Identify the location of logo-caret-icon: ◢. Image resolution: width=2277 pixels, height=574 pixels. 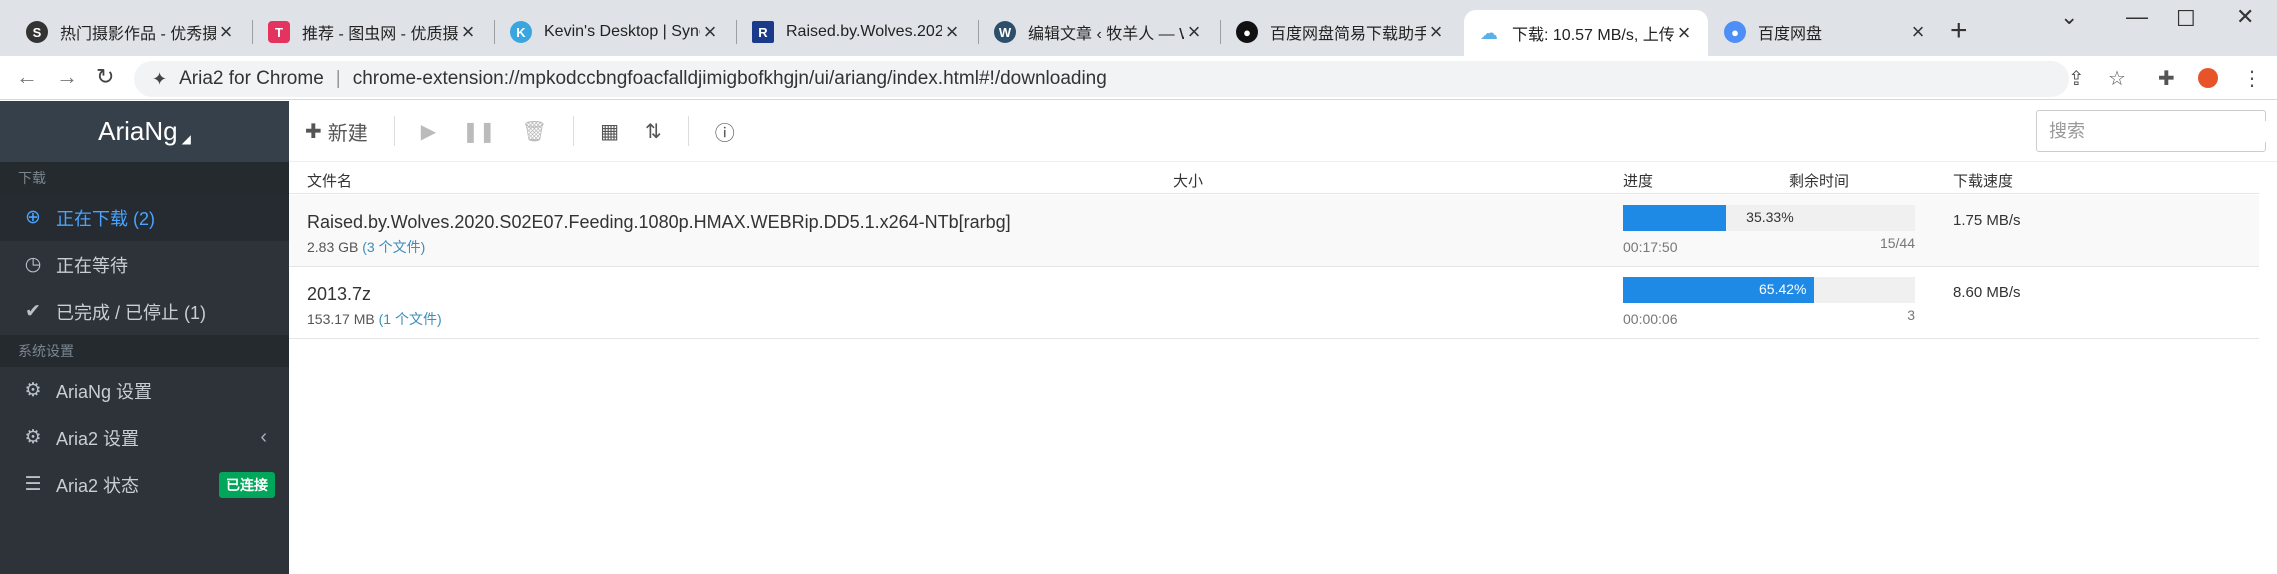
(186, 138).